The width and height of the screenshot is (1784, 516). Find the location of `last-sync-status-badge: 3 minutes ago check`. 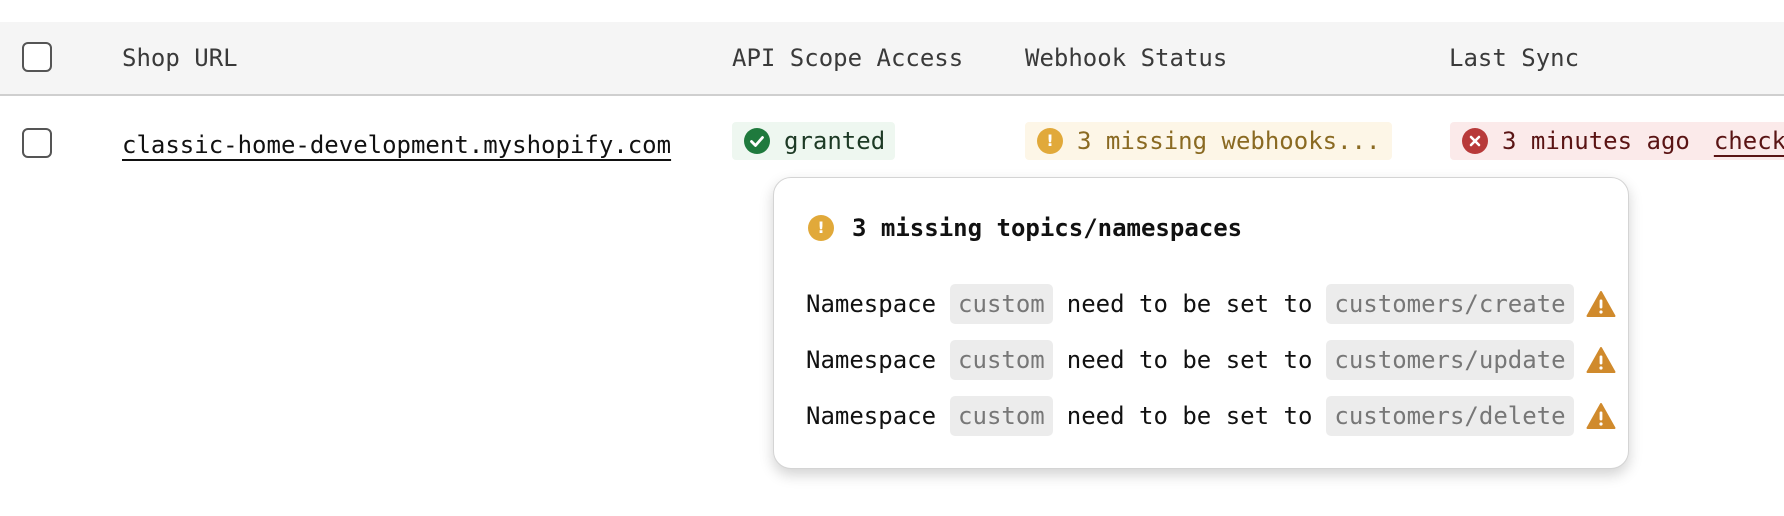

last-sync-status-badge: 3 minutes ago check is located at coordinates (1617, 141).